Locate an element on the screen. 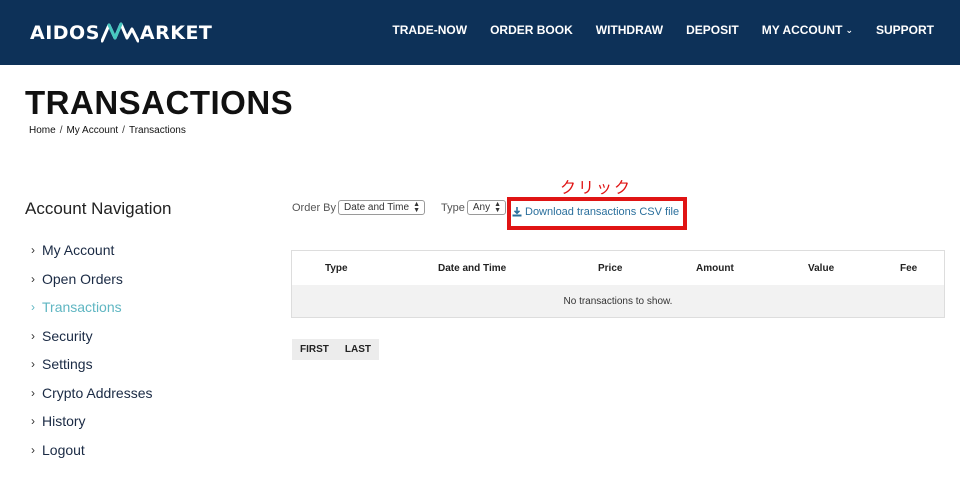  sidebar-item-transactions: › Transactions is located at coordinates (92, 307).